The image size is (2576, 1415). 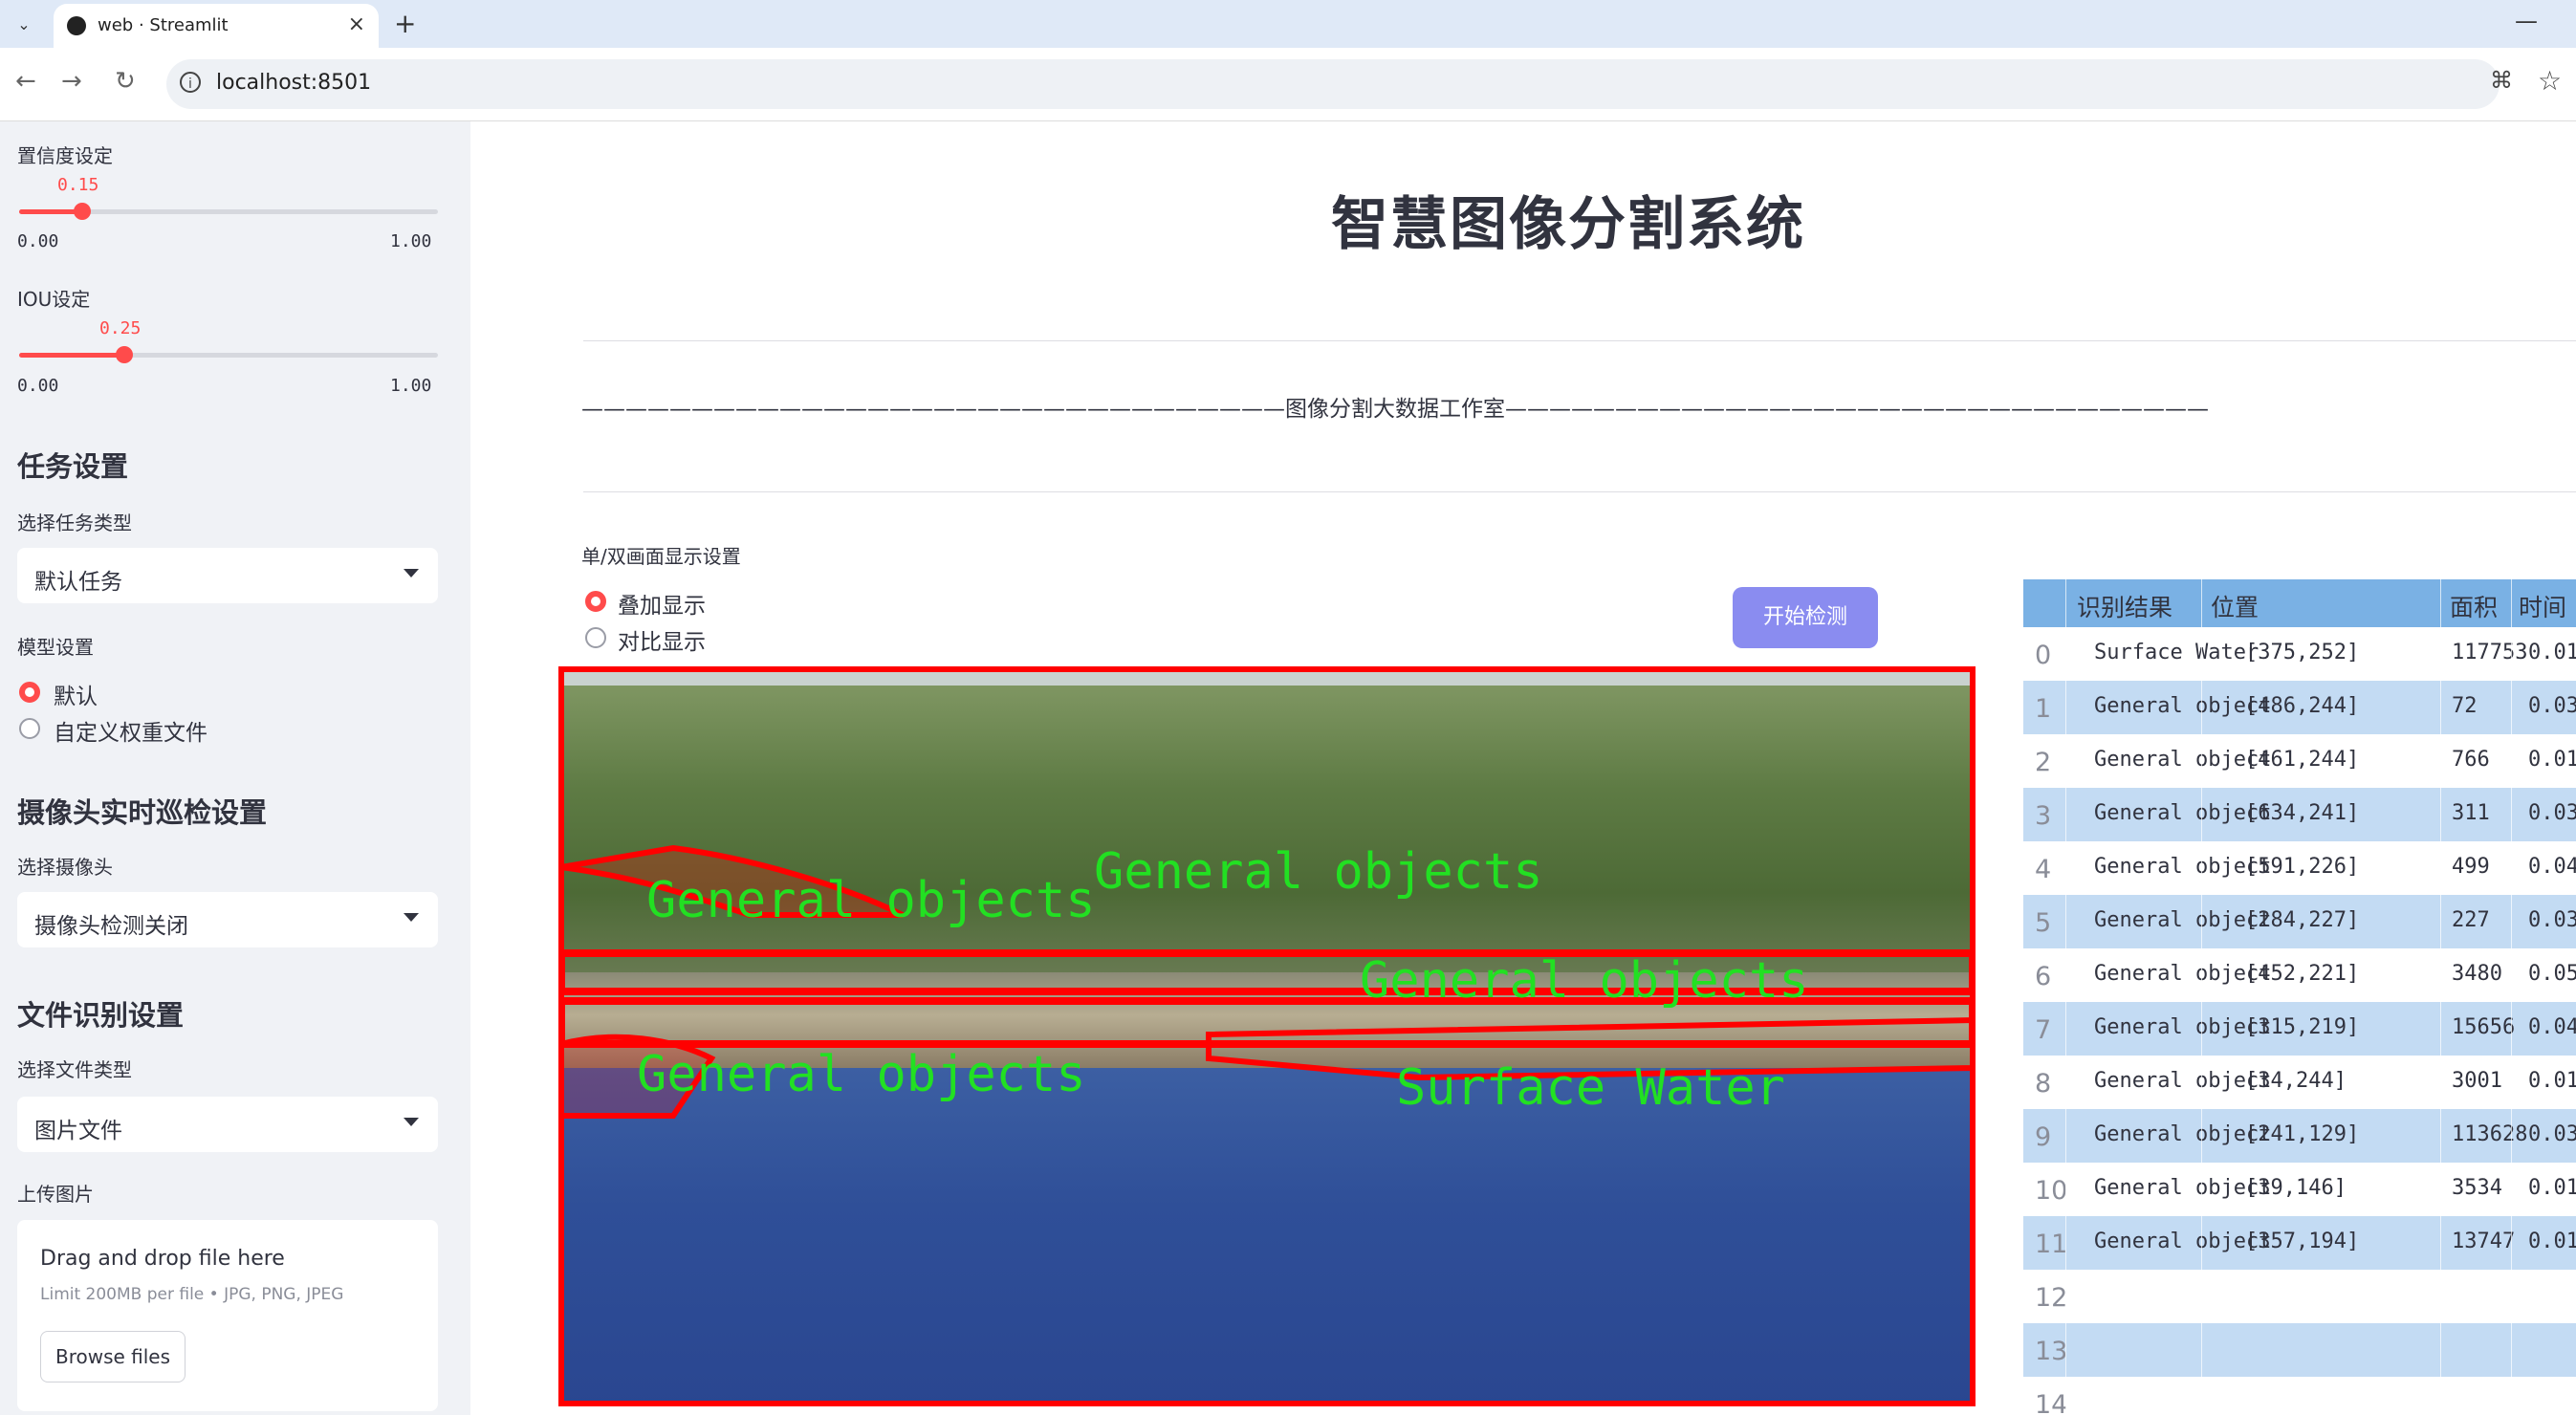 What do you see at coordinates (78, 185) in the screenshot?
I see `confidence-value: 0.15` at bounding box center [78, 185].